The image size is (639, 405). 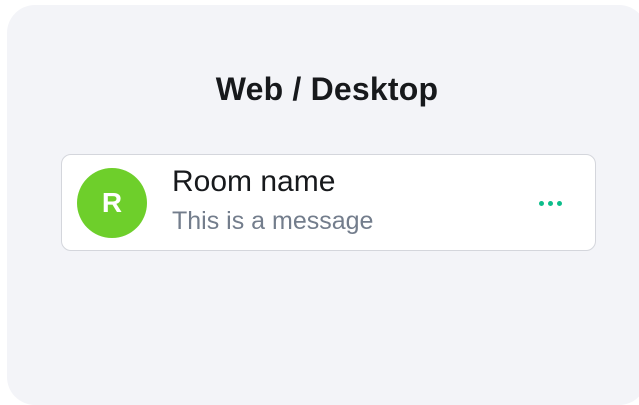 I want to click on room-message-preview: This is a message, so click(x=273, y=221).